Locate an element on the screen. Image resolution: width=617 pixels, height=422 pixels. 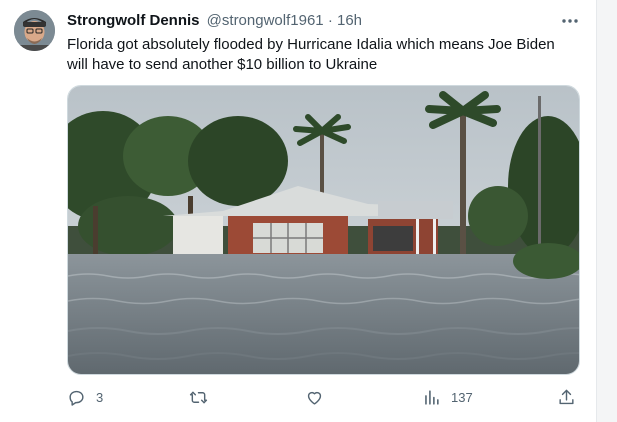
share-icon is located at coordinates (566, 396).